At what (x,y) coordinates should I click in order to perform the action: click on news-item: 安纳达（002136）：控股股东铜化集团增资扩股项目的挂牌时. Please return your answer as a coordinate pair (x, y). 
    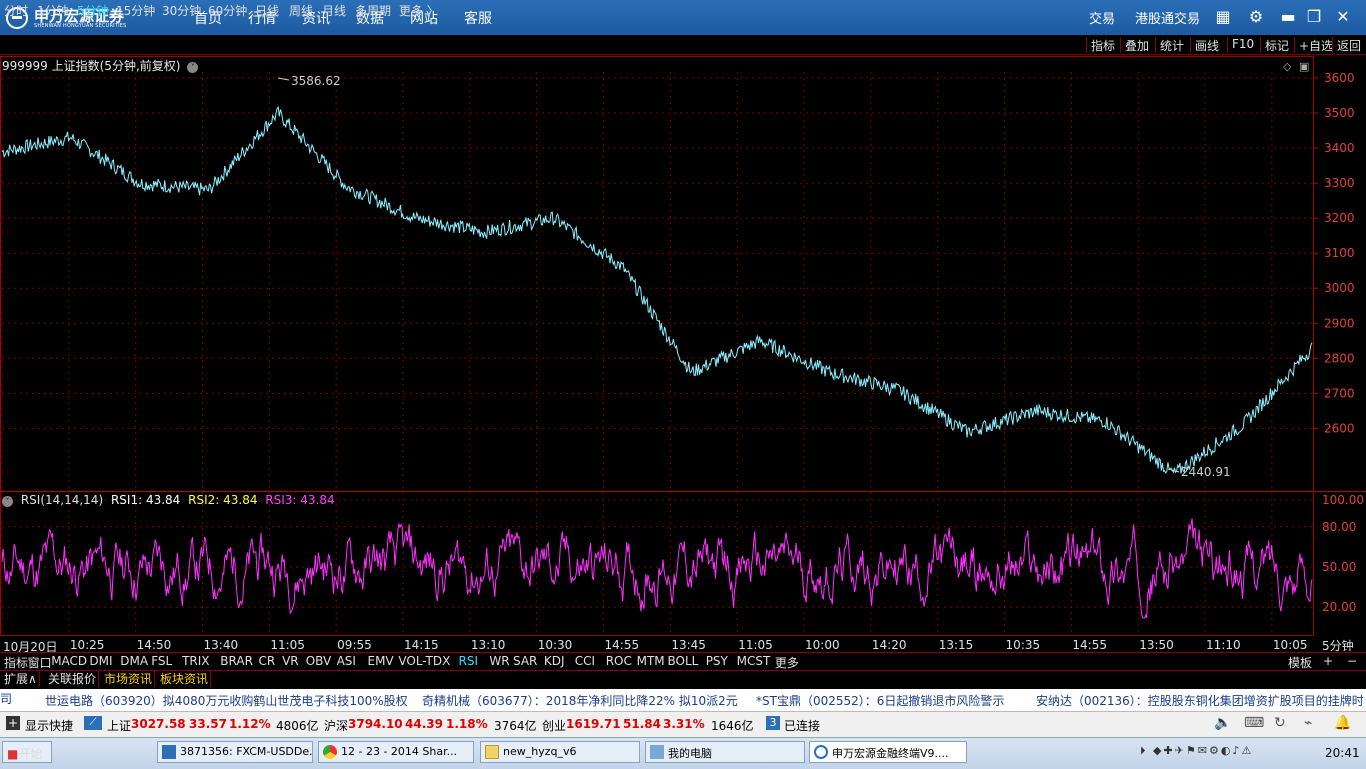
    Looking at the image, I should click on (1201, 700).